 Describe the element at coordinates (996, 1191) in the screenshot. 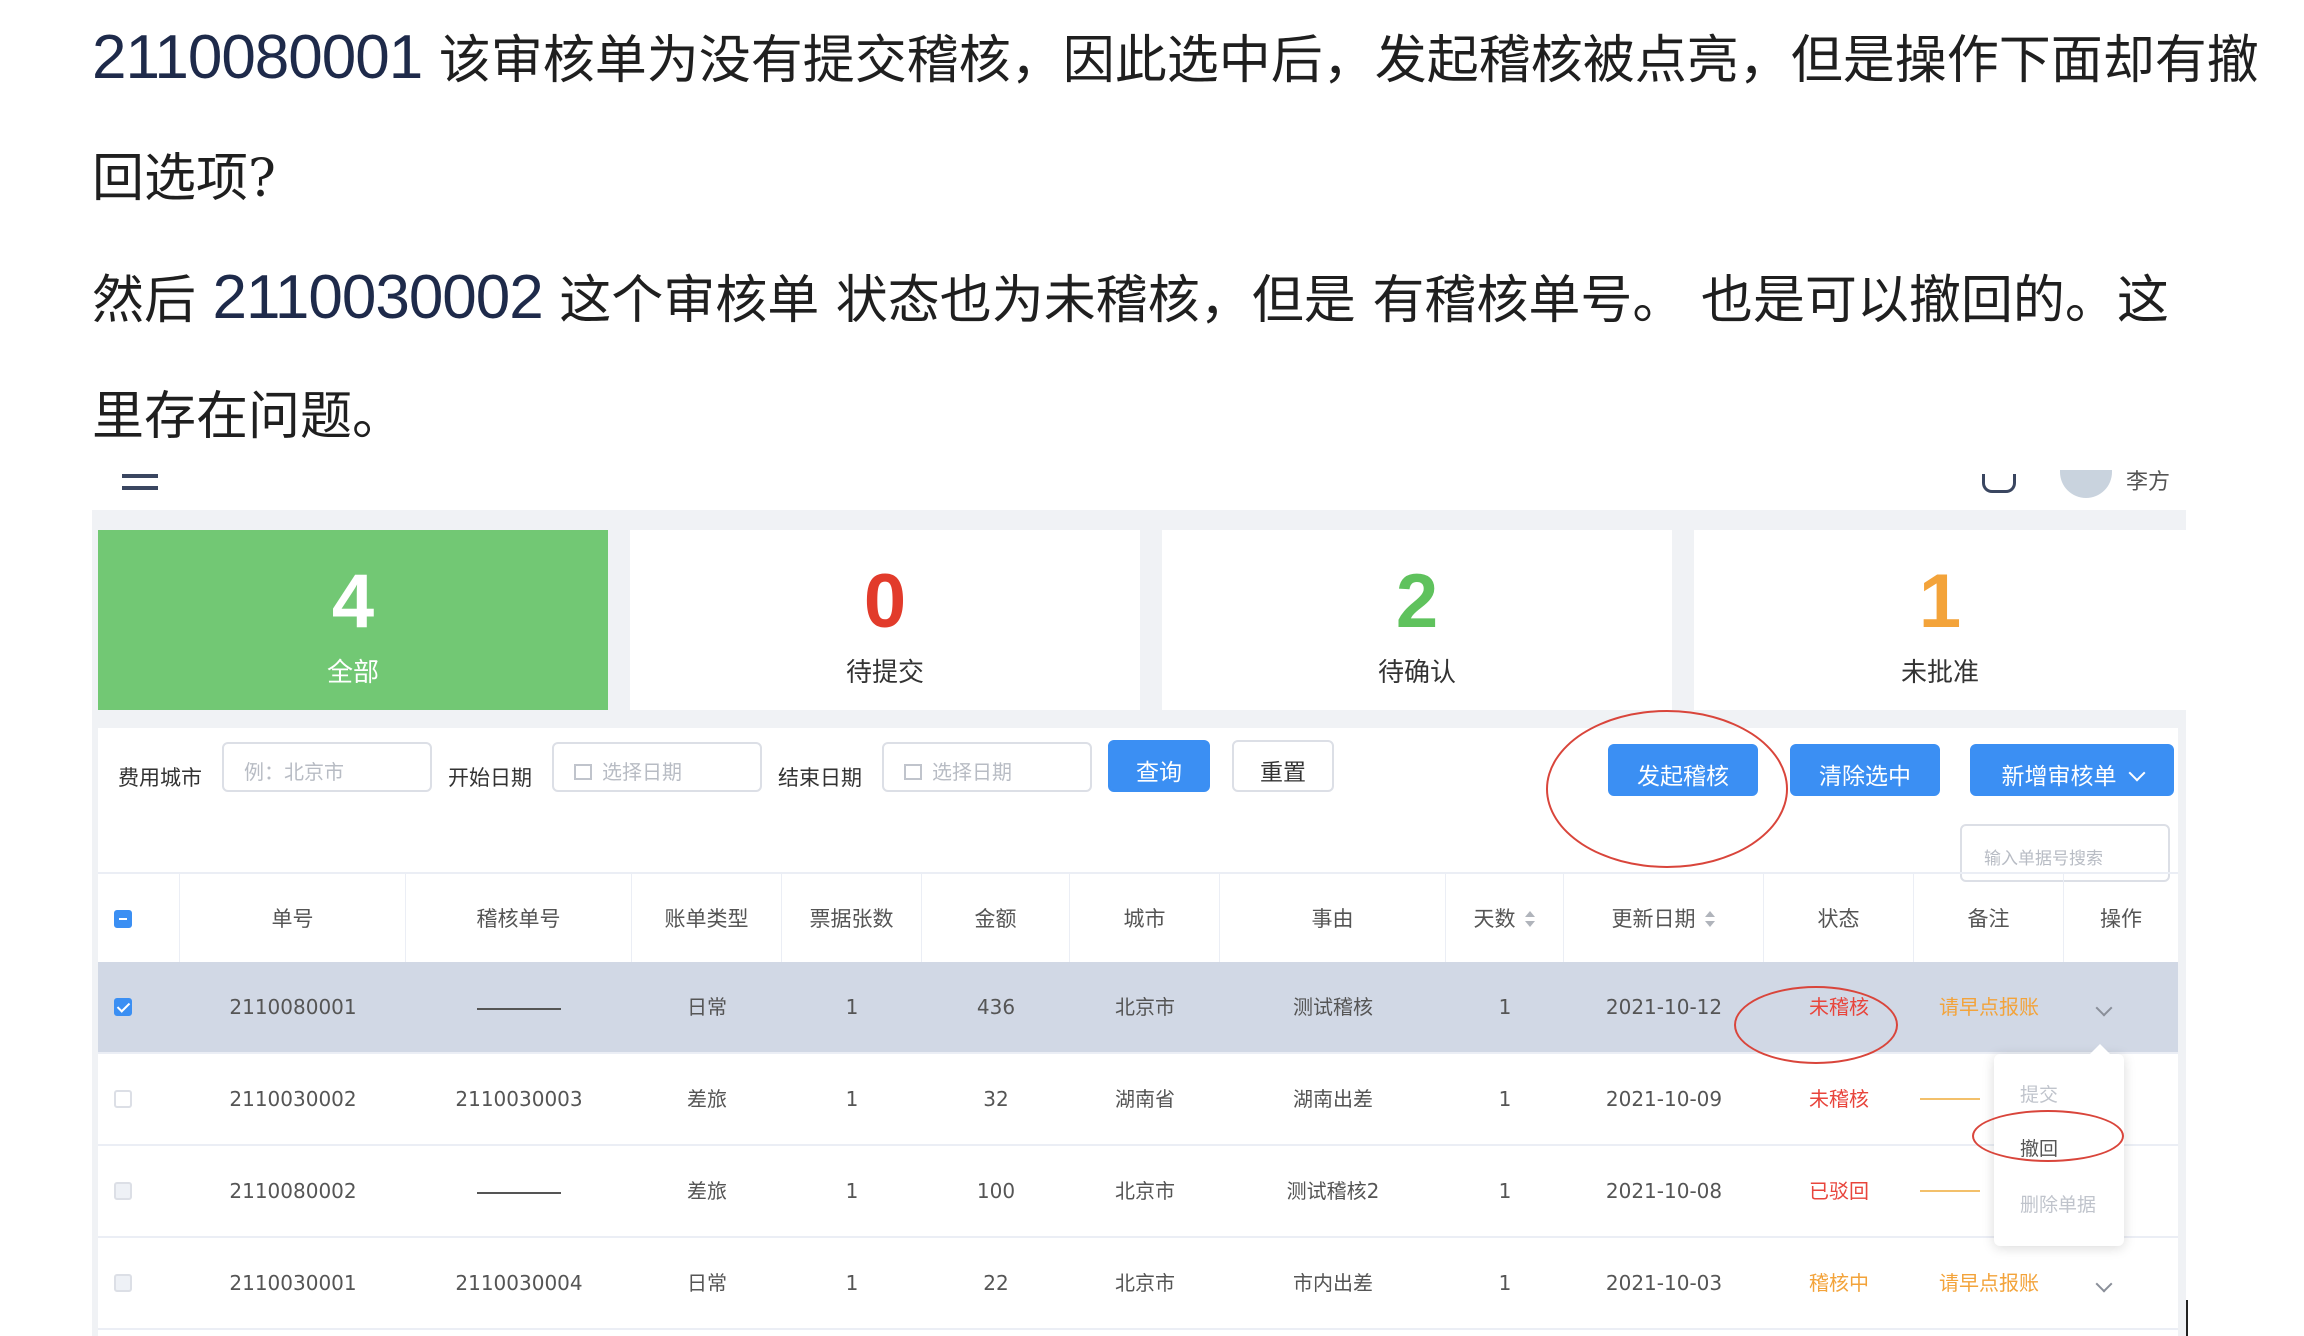

I see `amount: 100` at that location.